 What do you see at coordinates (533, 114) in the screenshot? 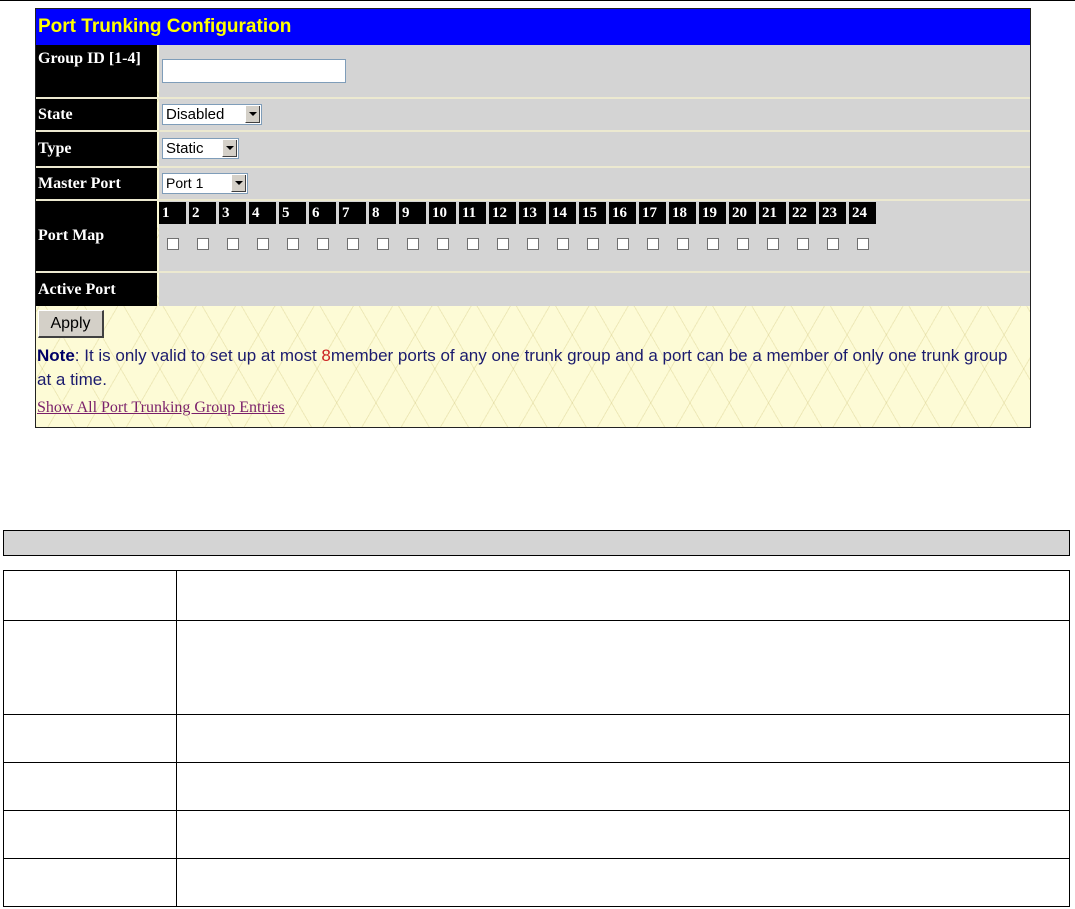
I see `state-row: State Disabled` at bounding box center [533, 114].